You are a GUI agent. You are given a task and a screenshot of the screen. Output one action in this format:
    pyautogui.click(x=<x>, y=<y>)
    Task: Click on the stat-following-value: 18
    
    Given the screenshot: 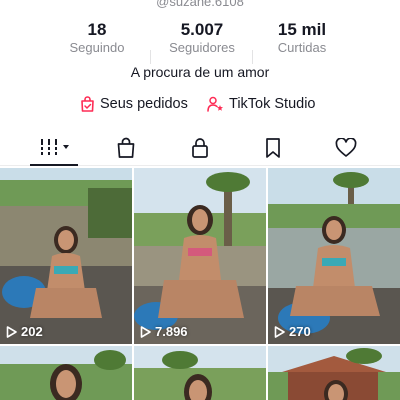 What is the action you would take?
    pyautogui.click(x=97, y=29)
    